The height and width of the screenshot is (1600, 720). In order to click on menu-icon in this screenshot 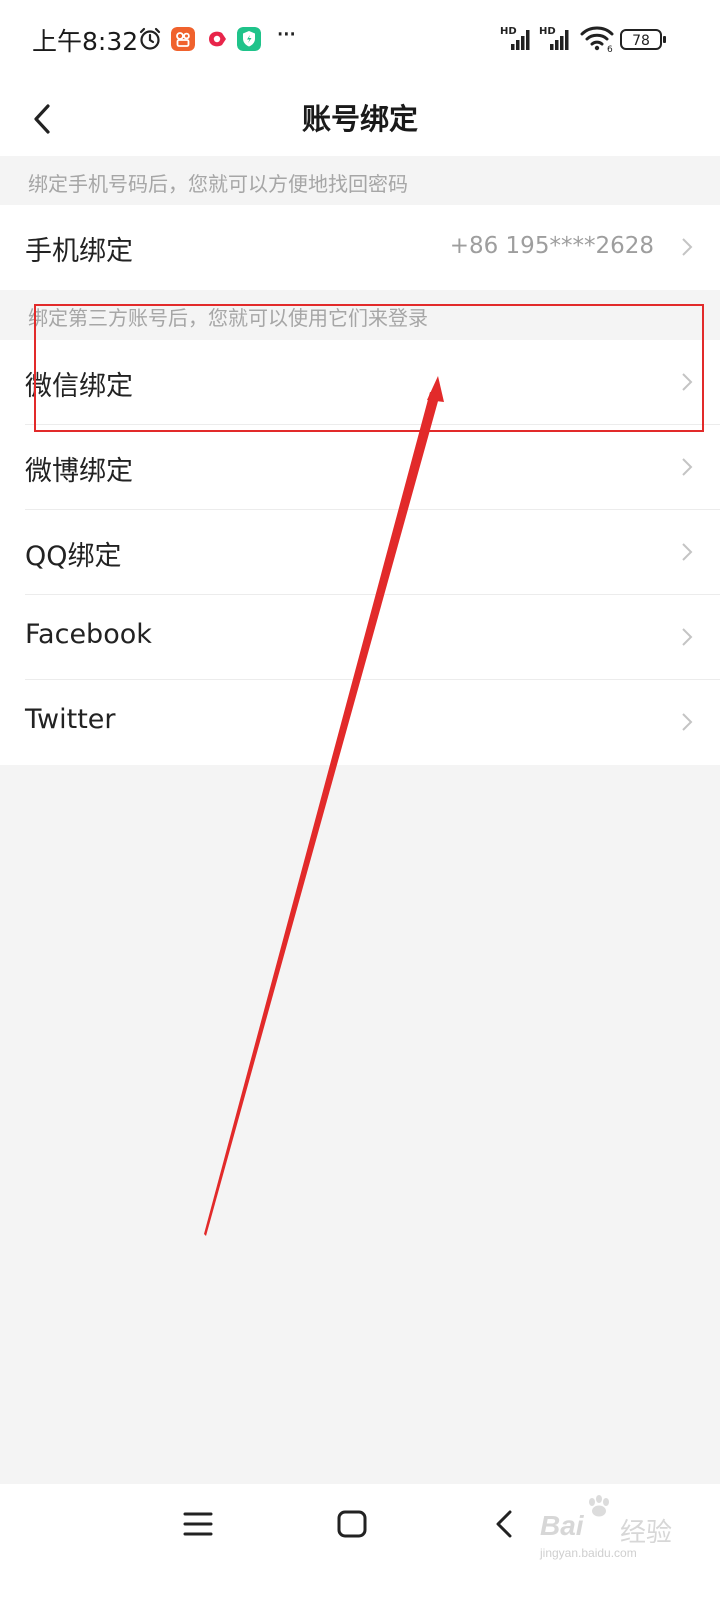, I will do `click(198, 1524)`.